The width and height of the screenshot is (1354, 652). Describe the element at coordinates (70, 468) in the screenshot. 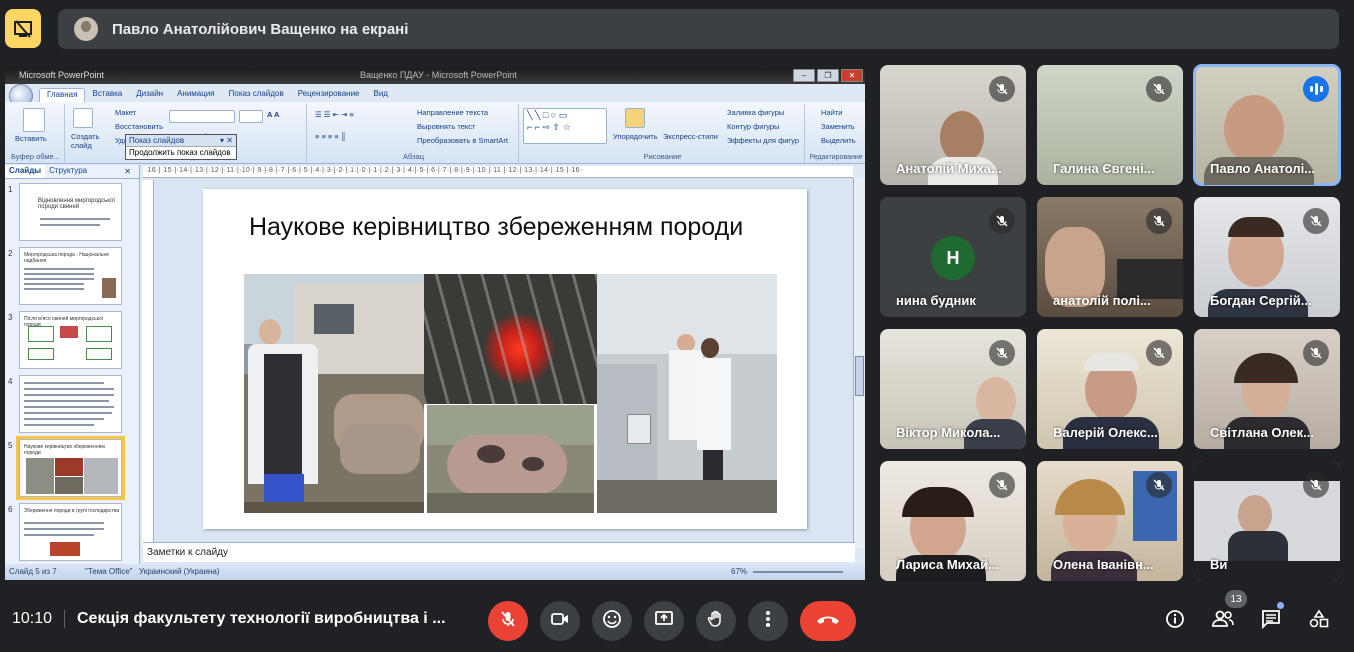

I see `slide-thumbnail-5: Наукове керівництво збереженням породи` at that location.